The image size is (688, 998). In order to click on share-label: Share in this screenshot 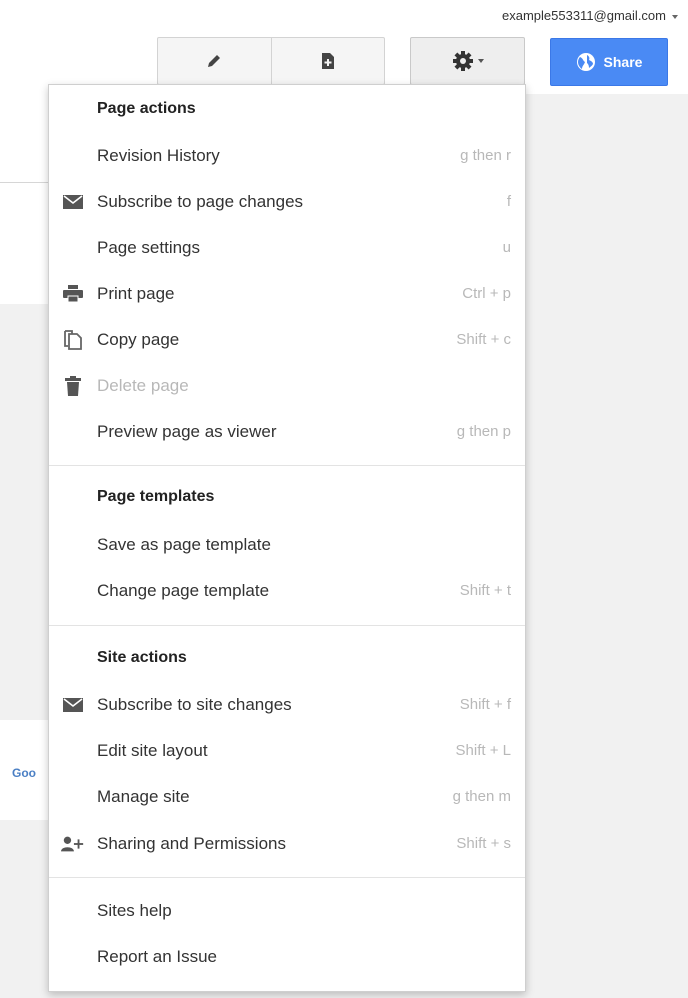, I will do `click(623, 62)`.